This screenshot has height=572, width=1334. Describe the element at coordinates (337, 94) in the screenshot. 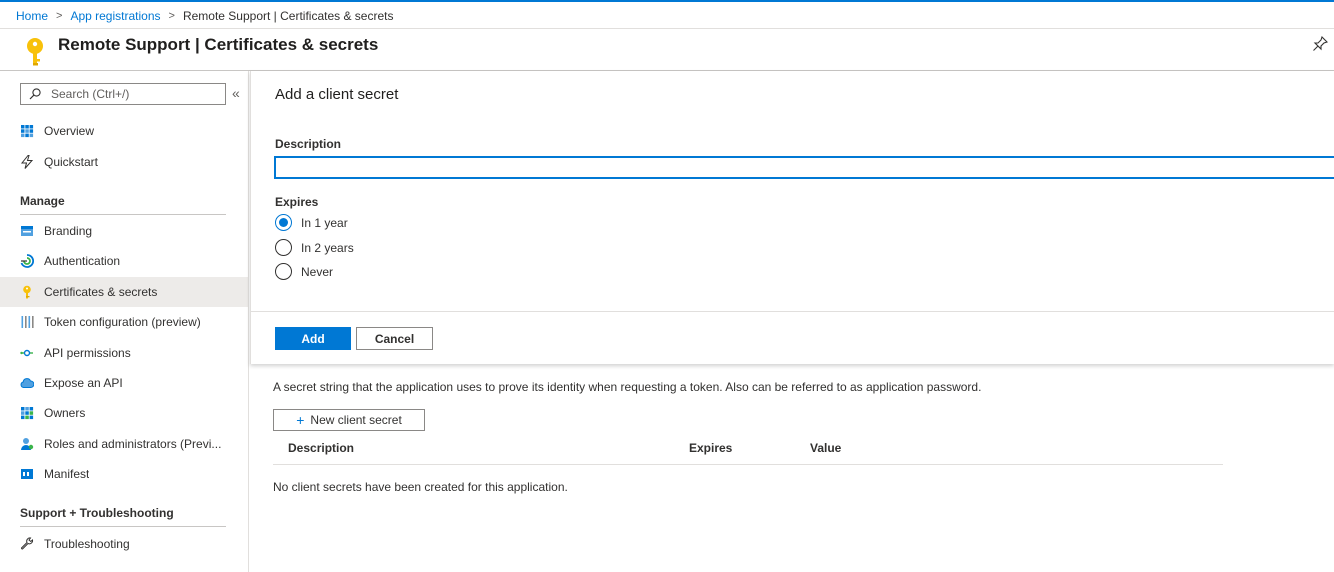

I see `panel-title: Add a client secret` at that location.